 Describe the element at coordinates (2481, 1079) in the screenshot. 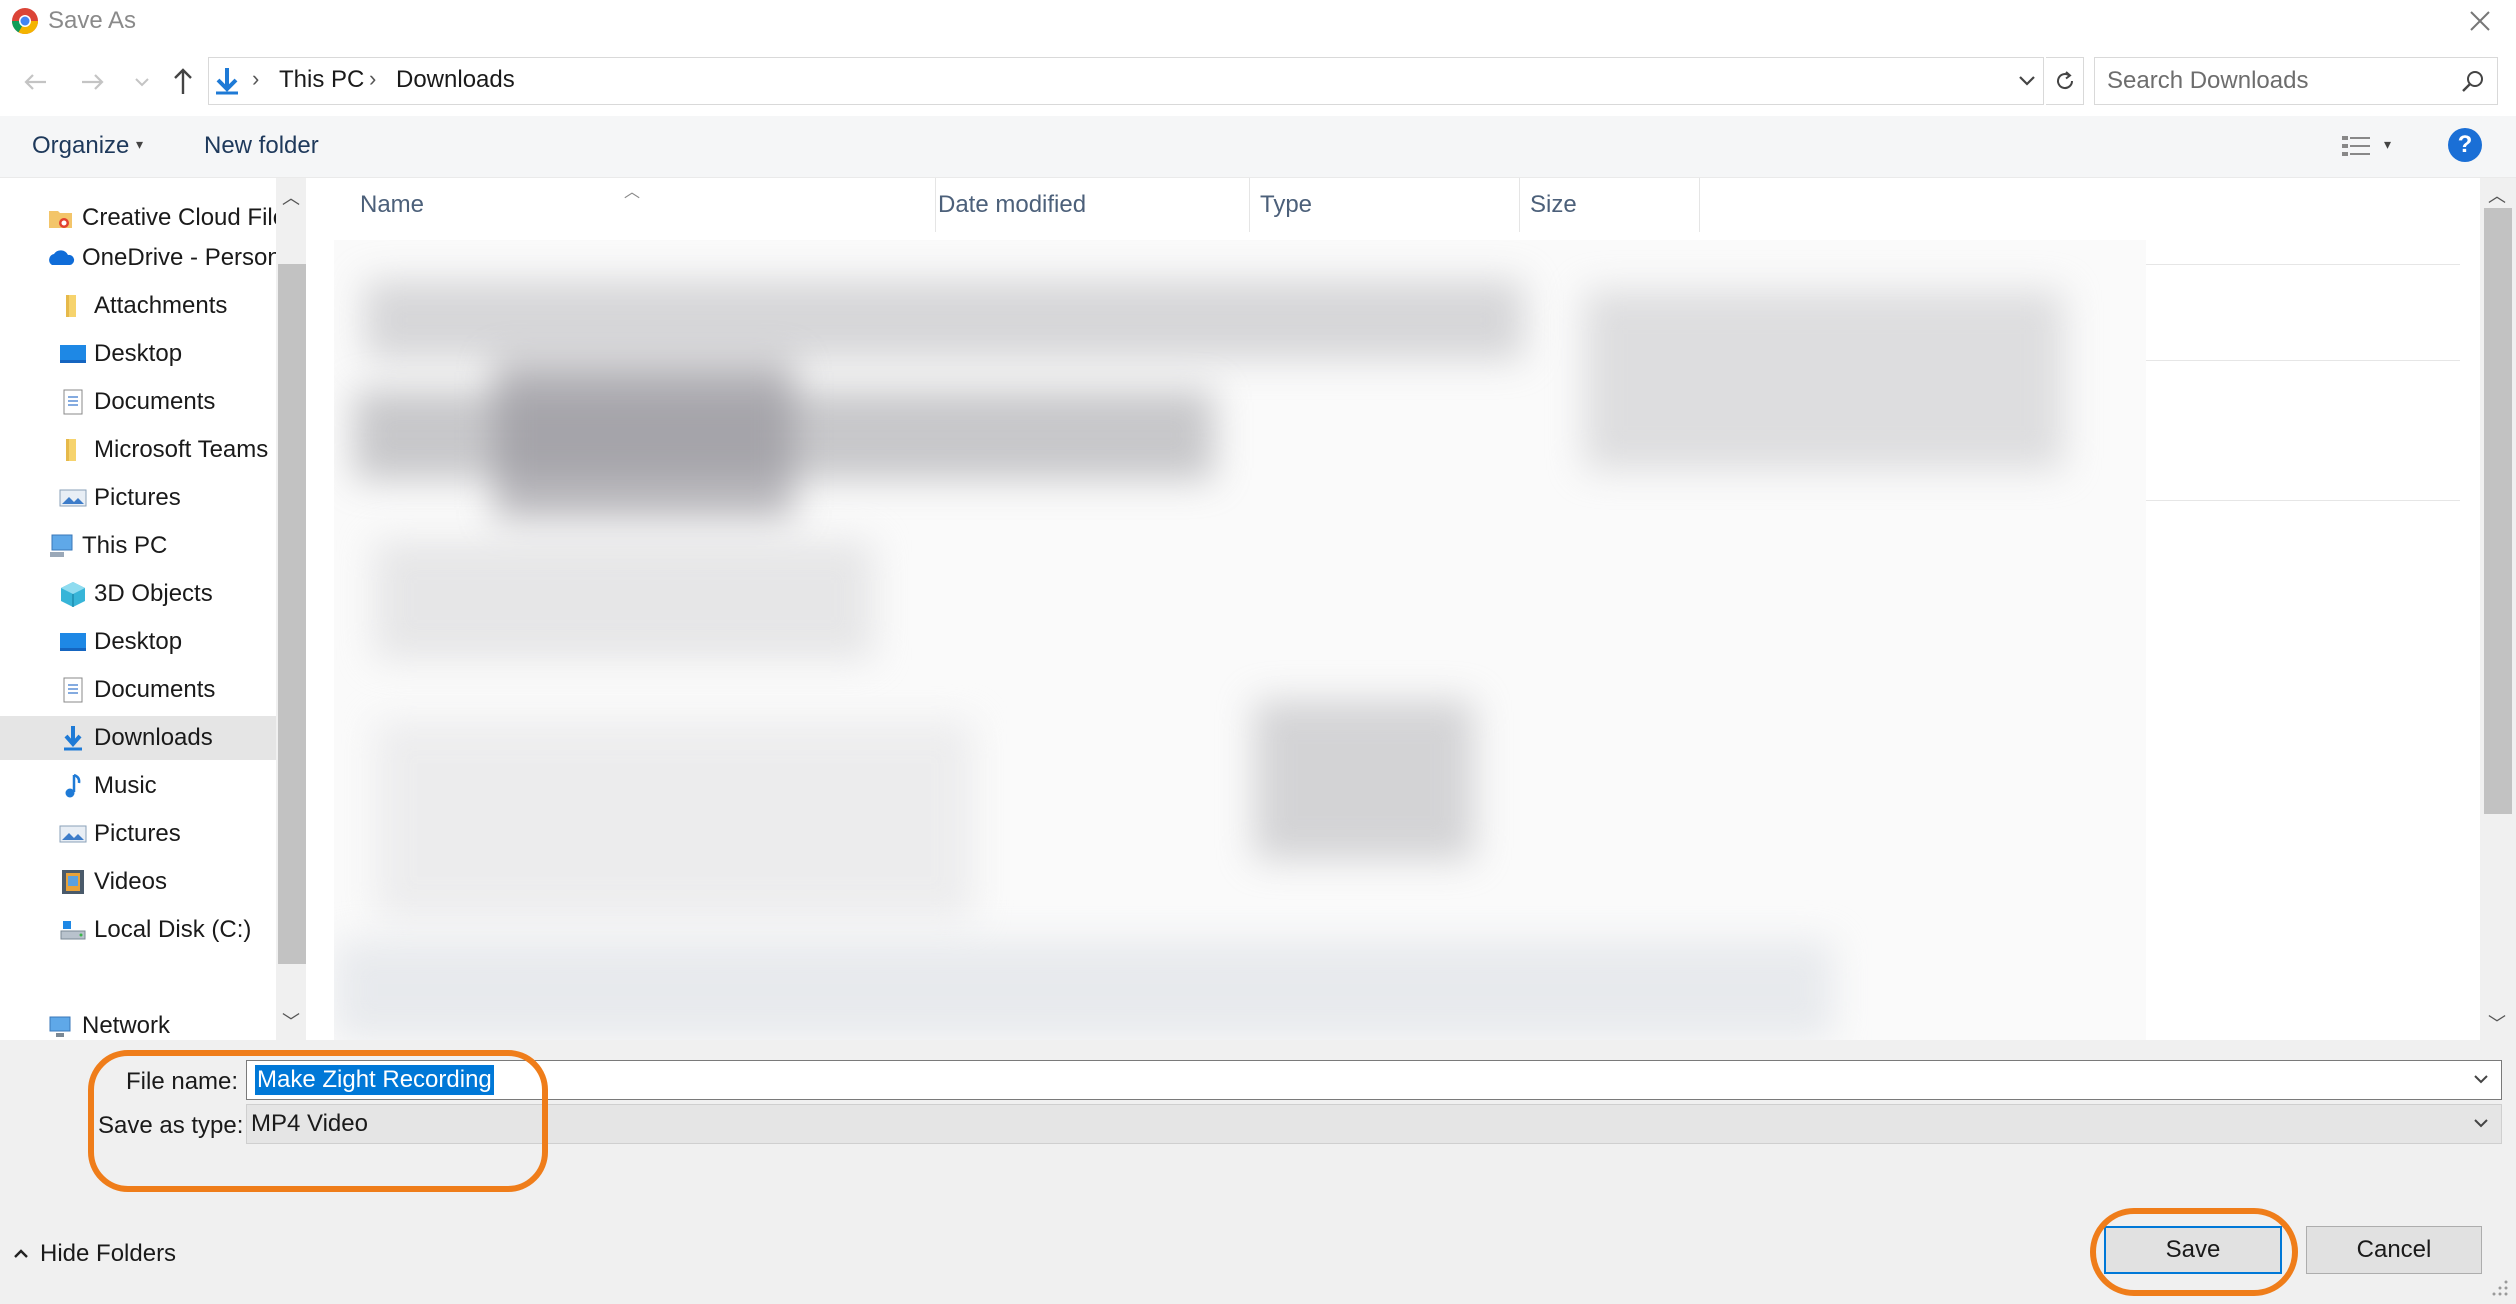

I see `file-name-dropdown-chevron-icon` at that location.